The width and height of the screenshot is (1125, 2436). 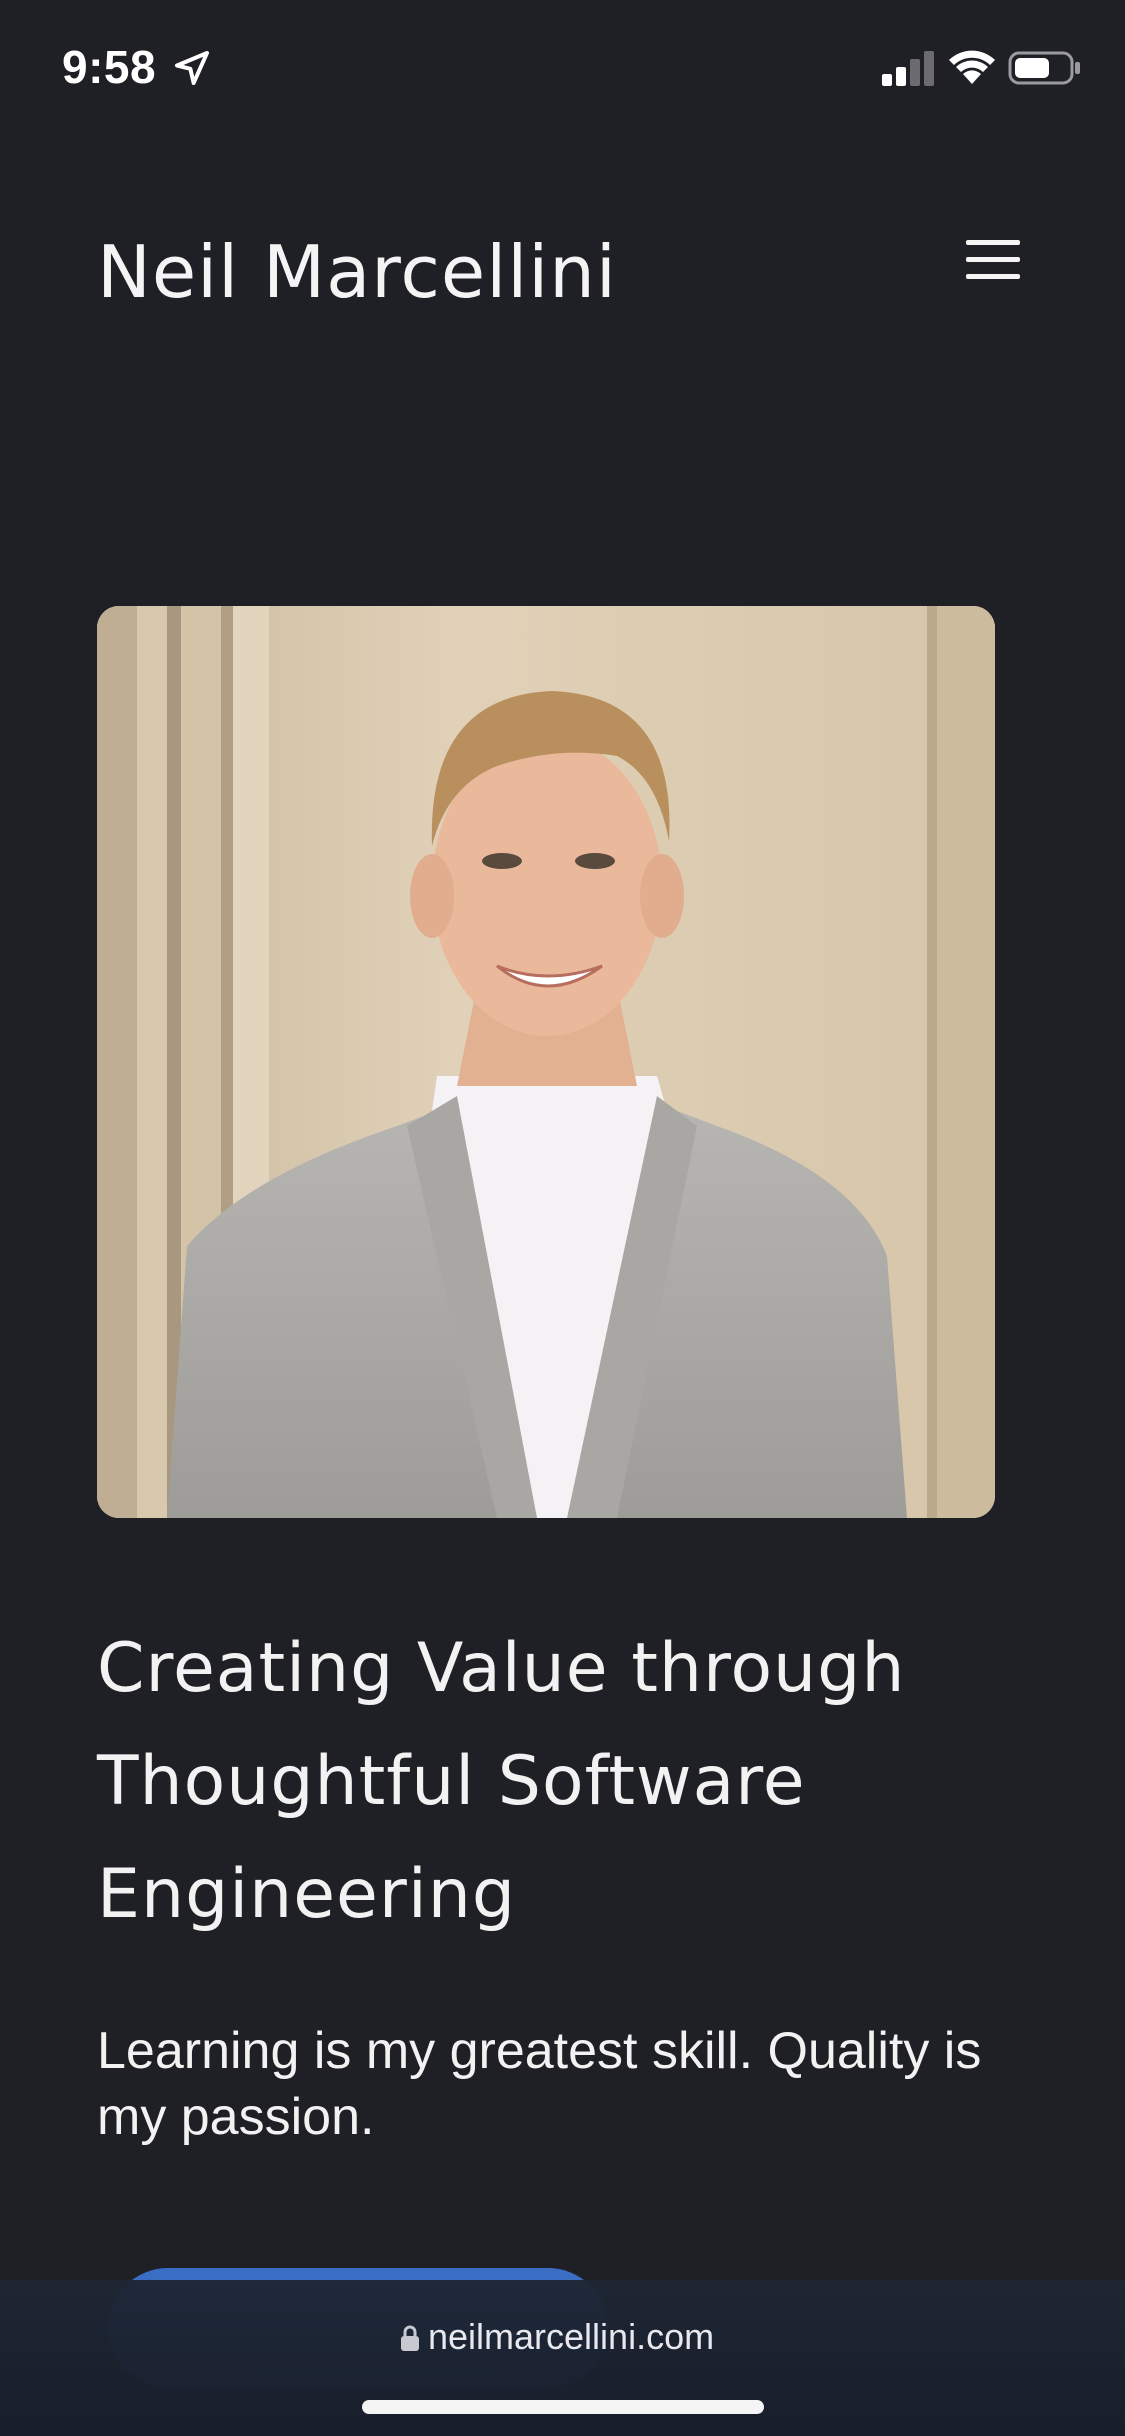 I want to click on cellular-signal-icon, so click(x=908, y=68).